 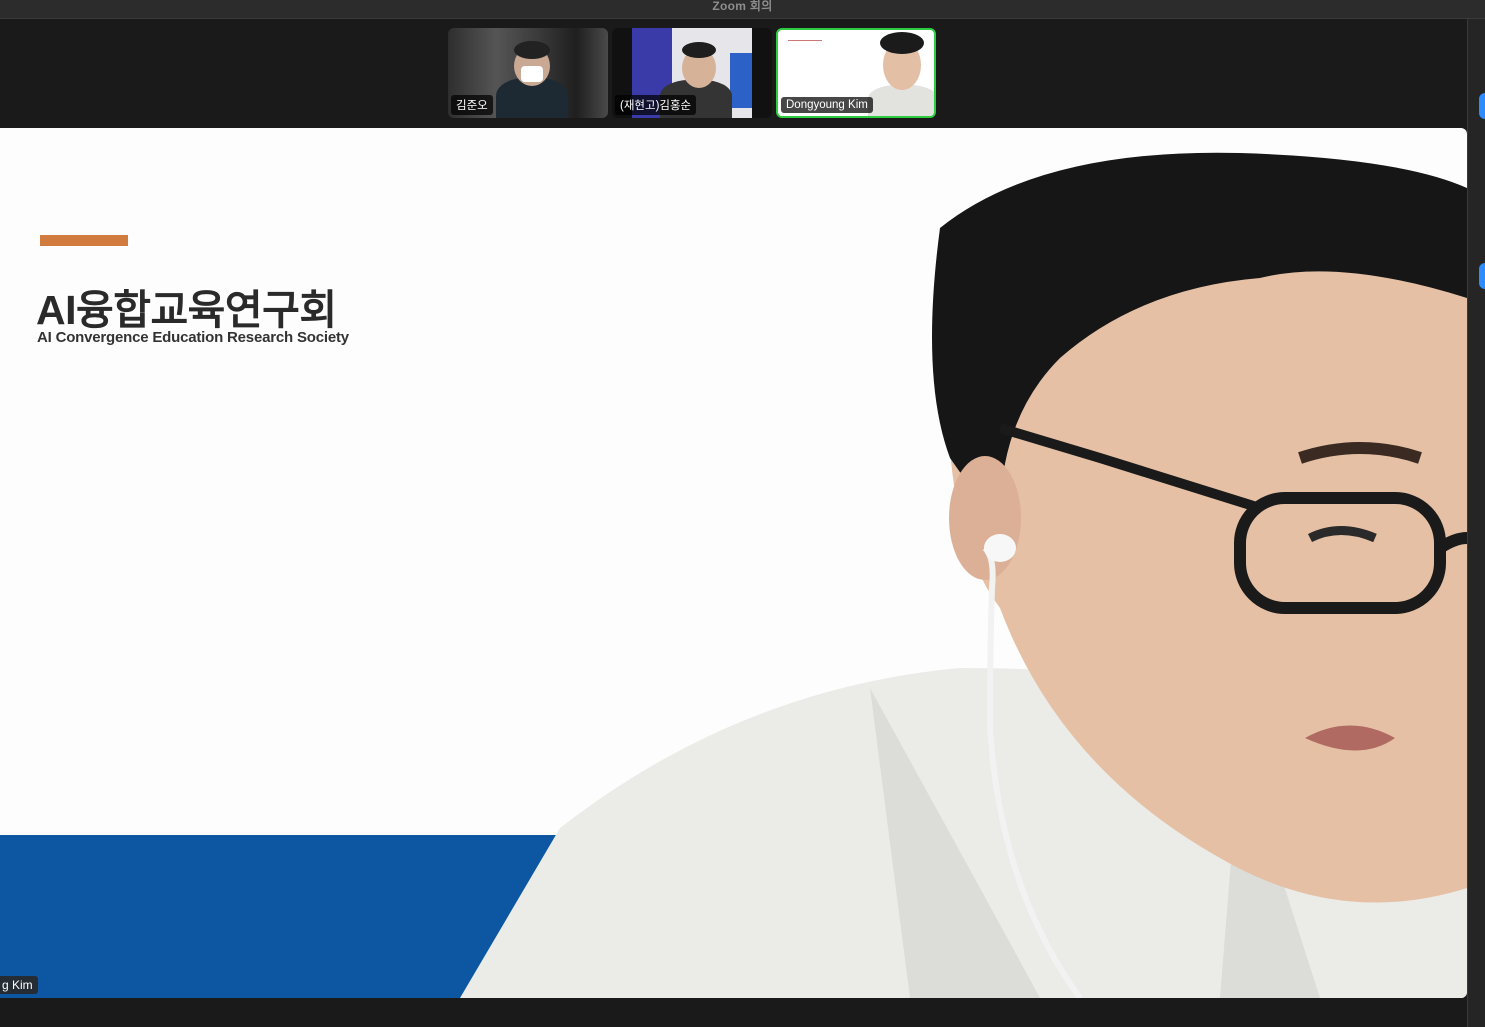 I want to click on mask, so click(x=532, y=74).